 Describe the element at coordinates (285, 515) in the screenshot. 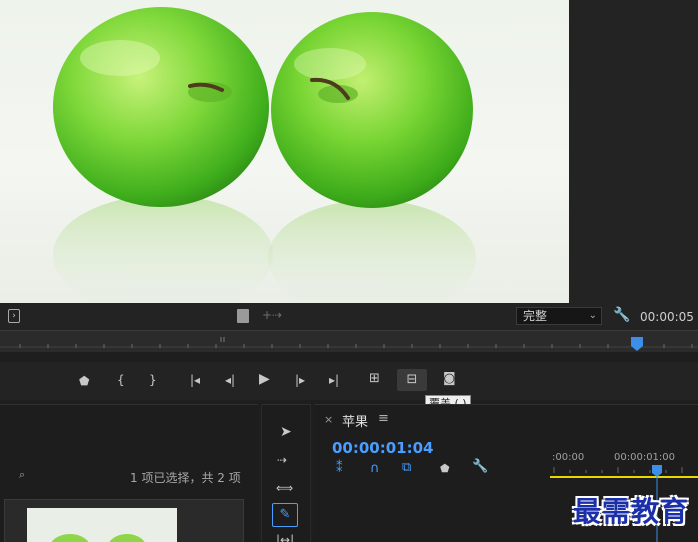

I see `razor-tool-icon: ✎` at that location.